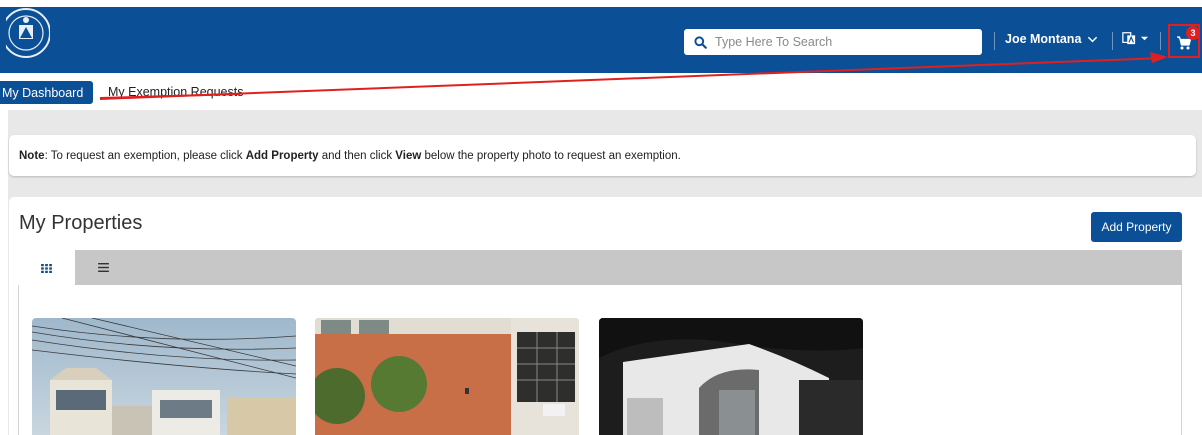 This screenshot has height=435, width=1202. I want to click on tab-my-exemption-requests: My Exemption Requests, so click(175, 92).